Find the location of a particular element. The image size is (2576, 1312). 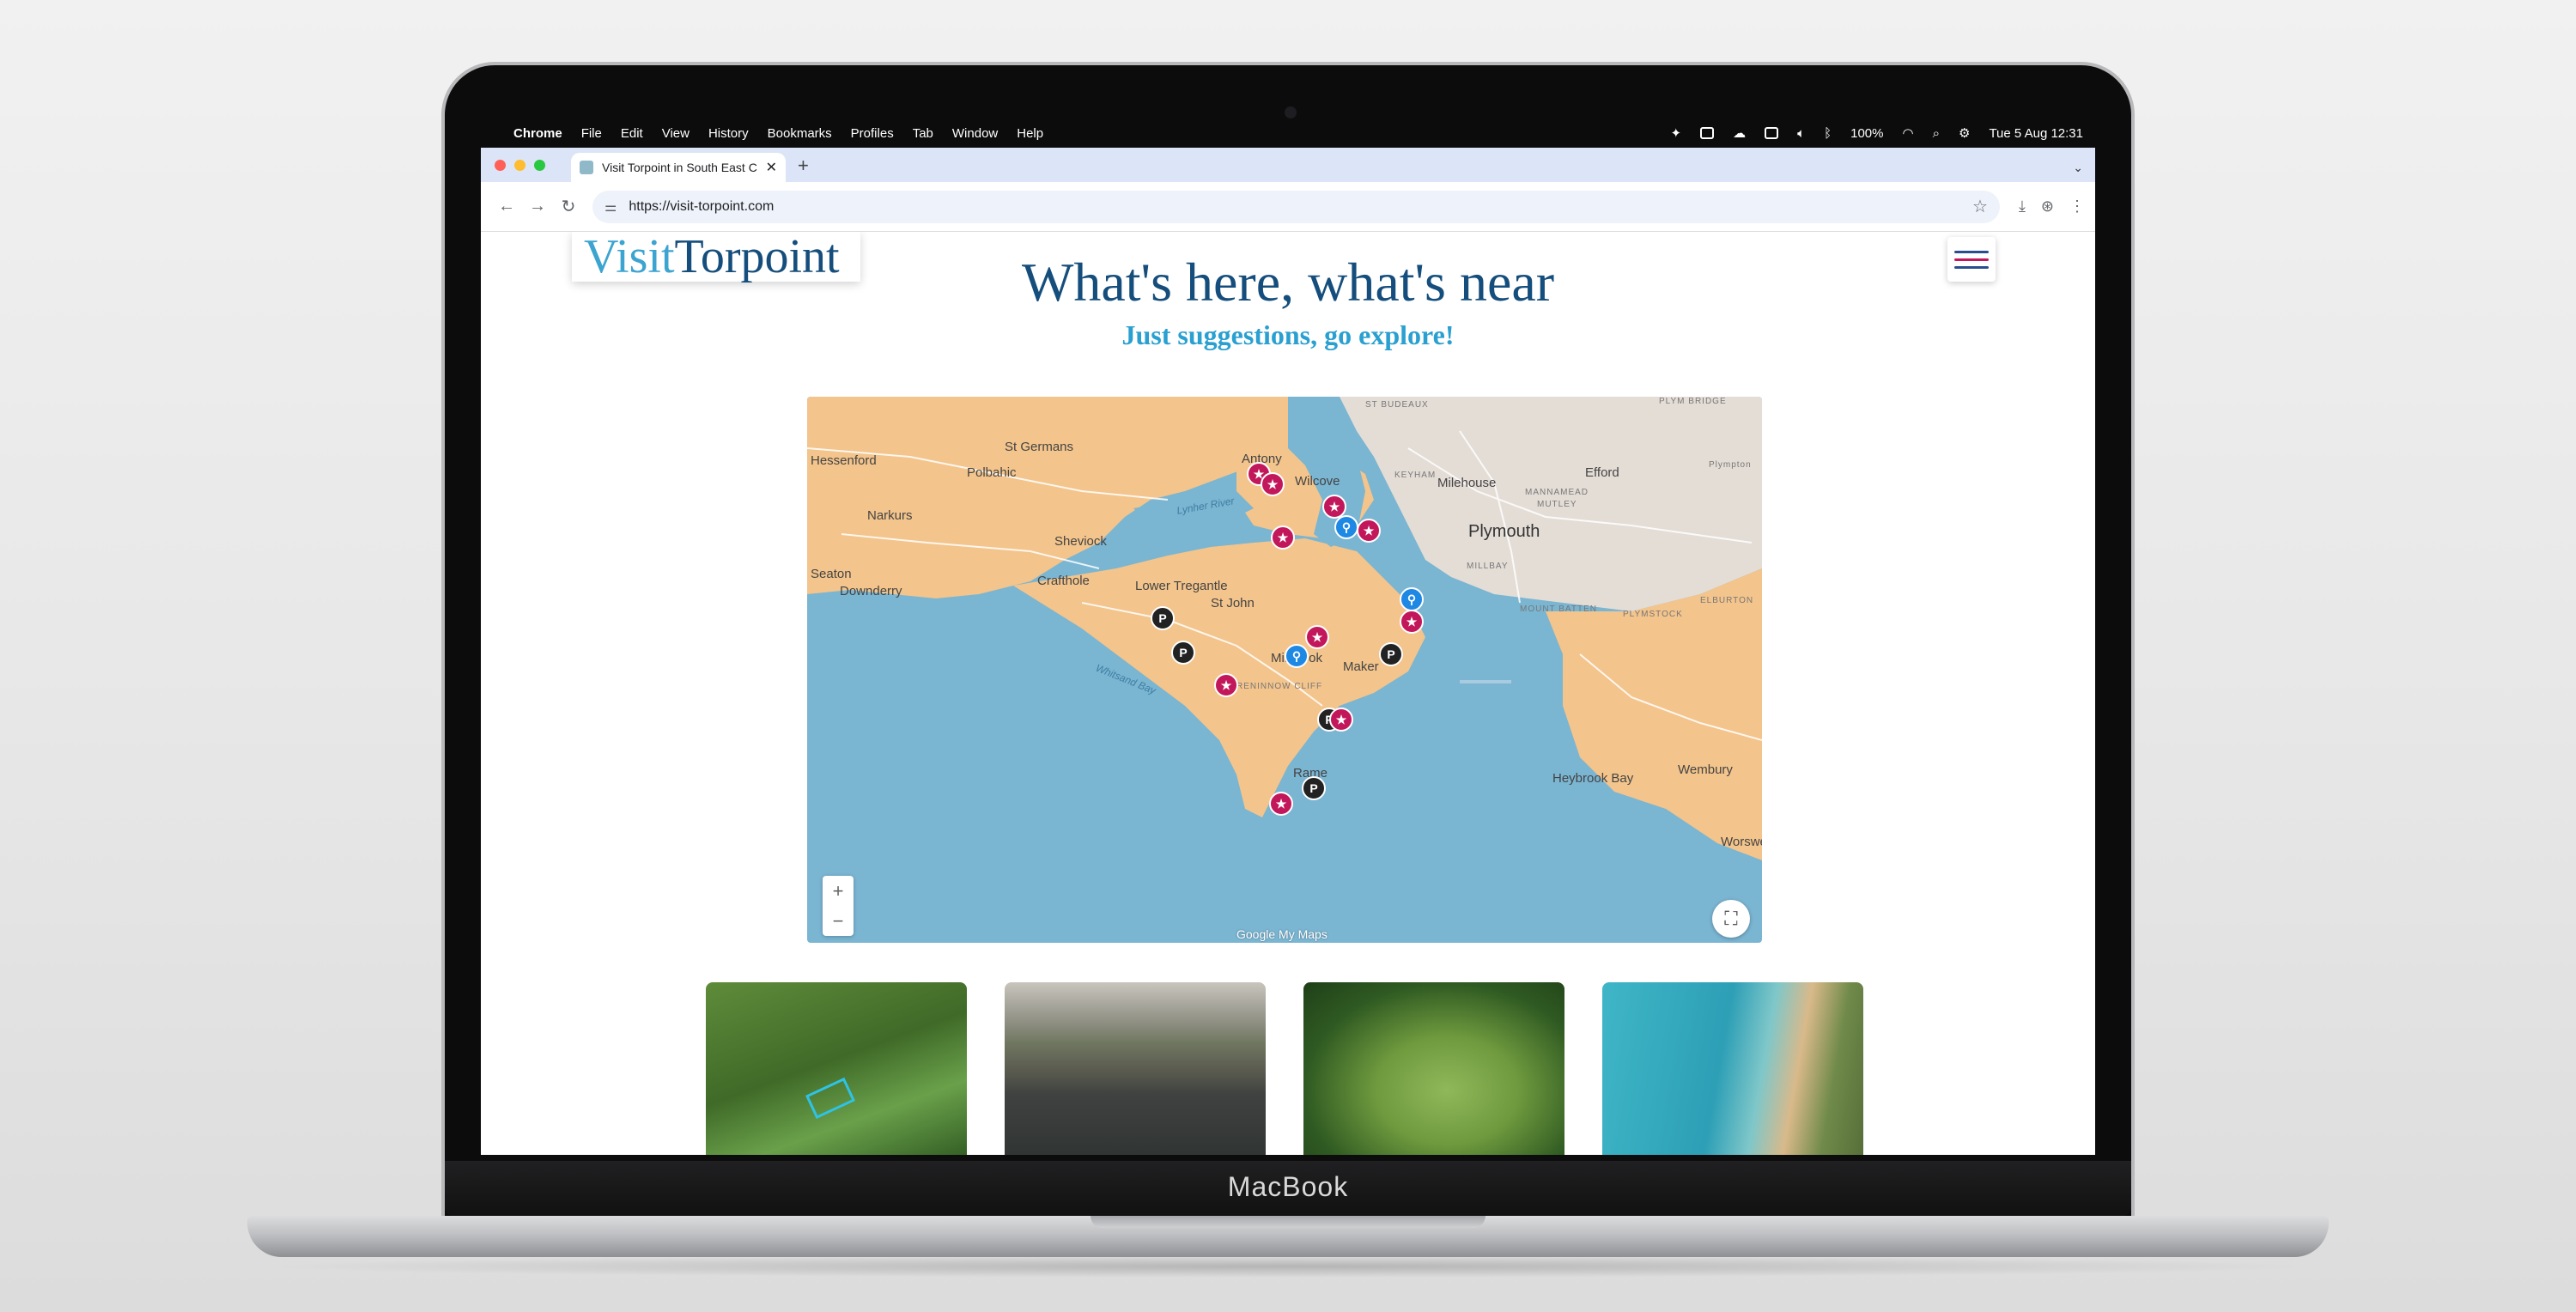

camera is located at coordinates (1291, 112).